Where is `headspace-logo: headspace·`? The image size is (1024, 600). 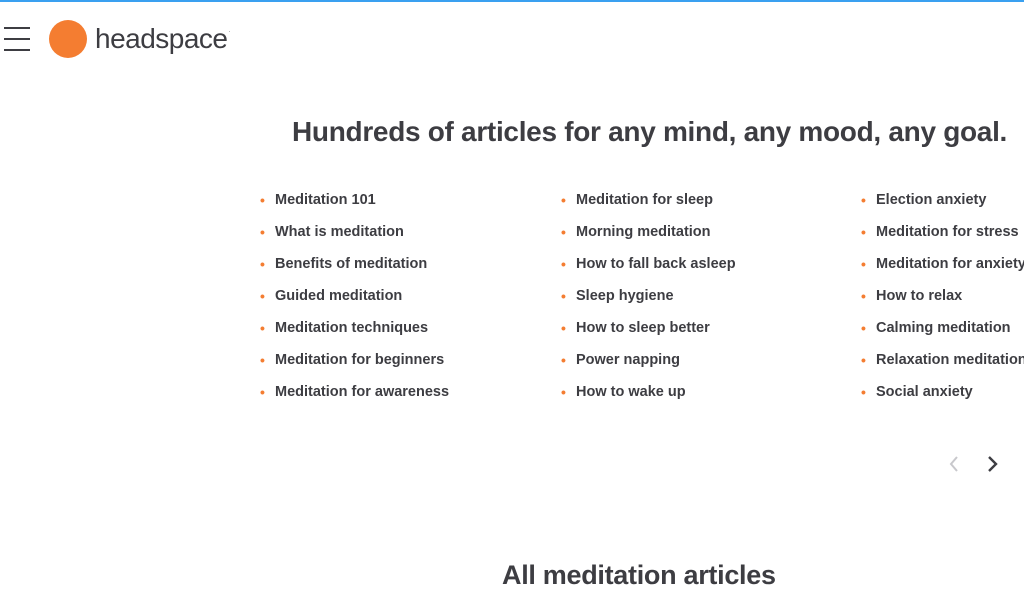 headspace-logo: headspace· is located at coordinates (139, 39).